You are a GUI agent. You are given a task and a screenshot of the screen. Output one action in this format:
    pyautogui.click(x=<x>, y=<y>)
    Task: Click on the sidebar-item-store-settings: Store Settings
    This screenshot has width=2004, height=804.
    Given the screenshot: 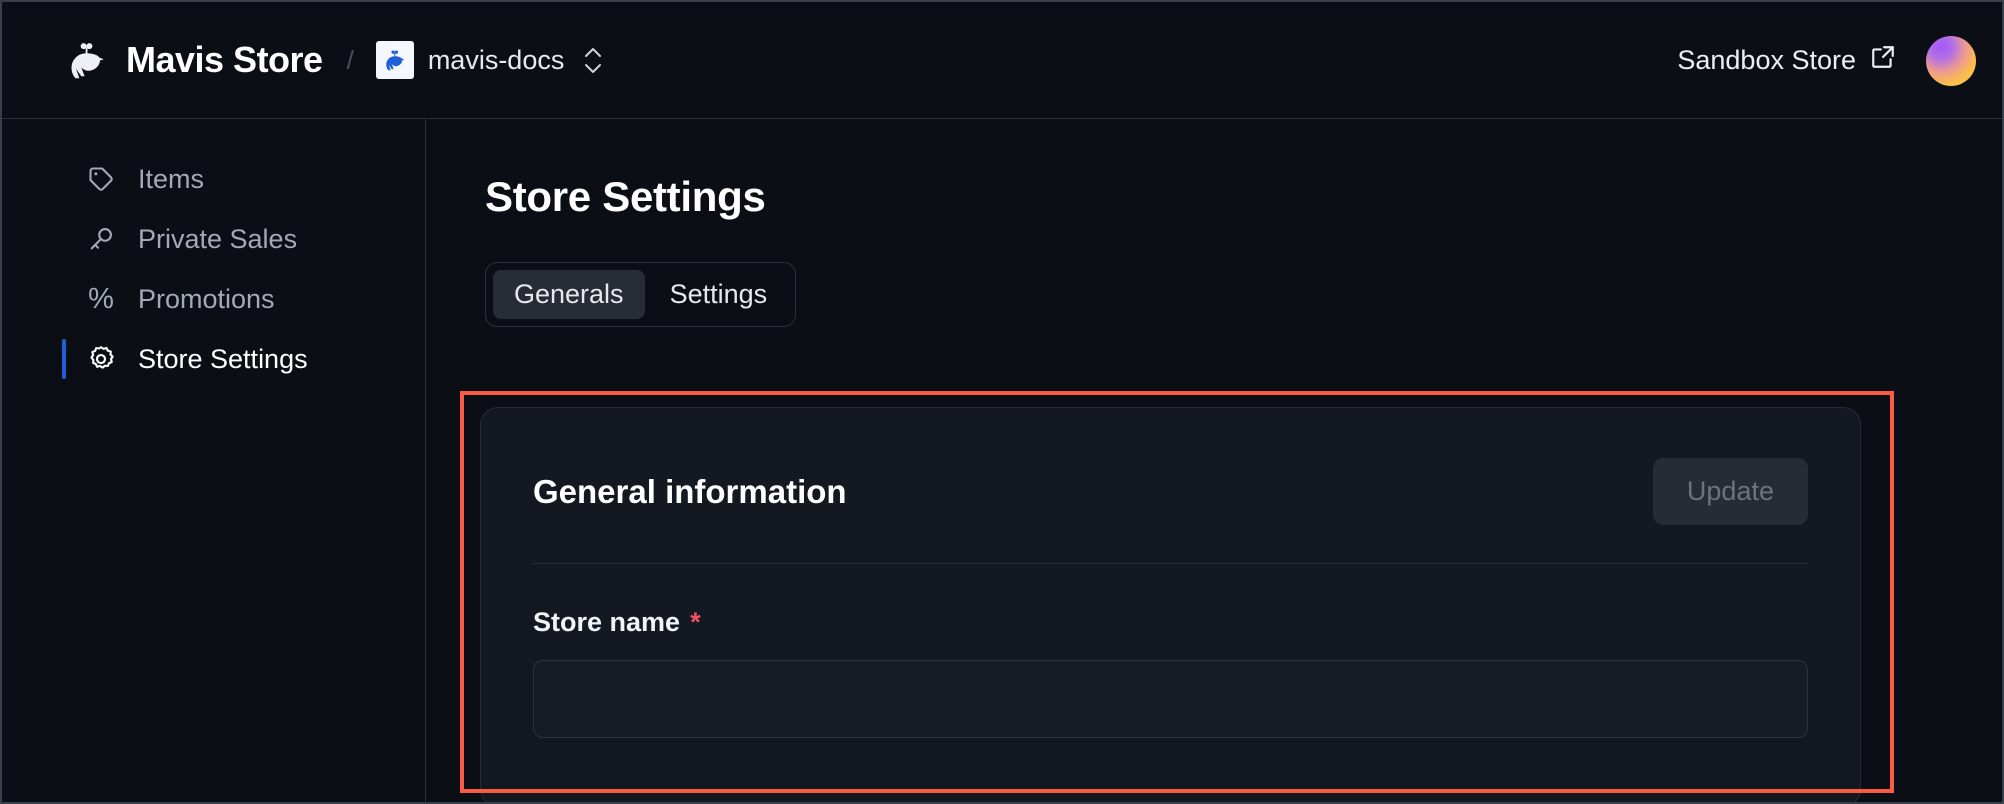 What is the action you would take?
    pyautogui.click(x=213, y=359)
    